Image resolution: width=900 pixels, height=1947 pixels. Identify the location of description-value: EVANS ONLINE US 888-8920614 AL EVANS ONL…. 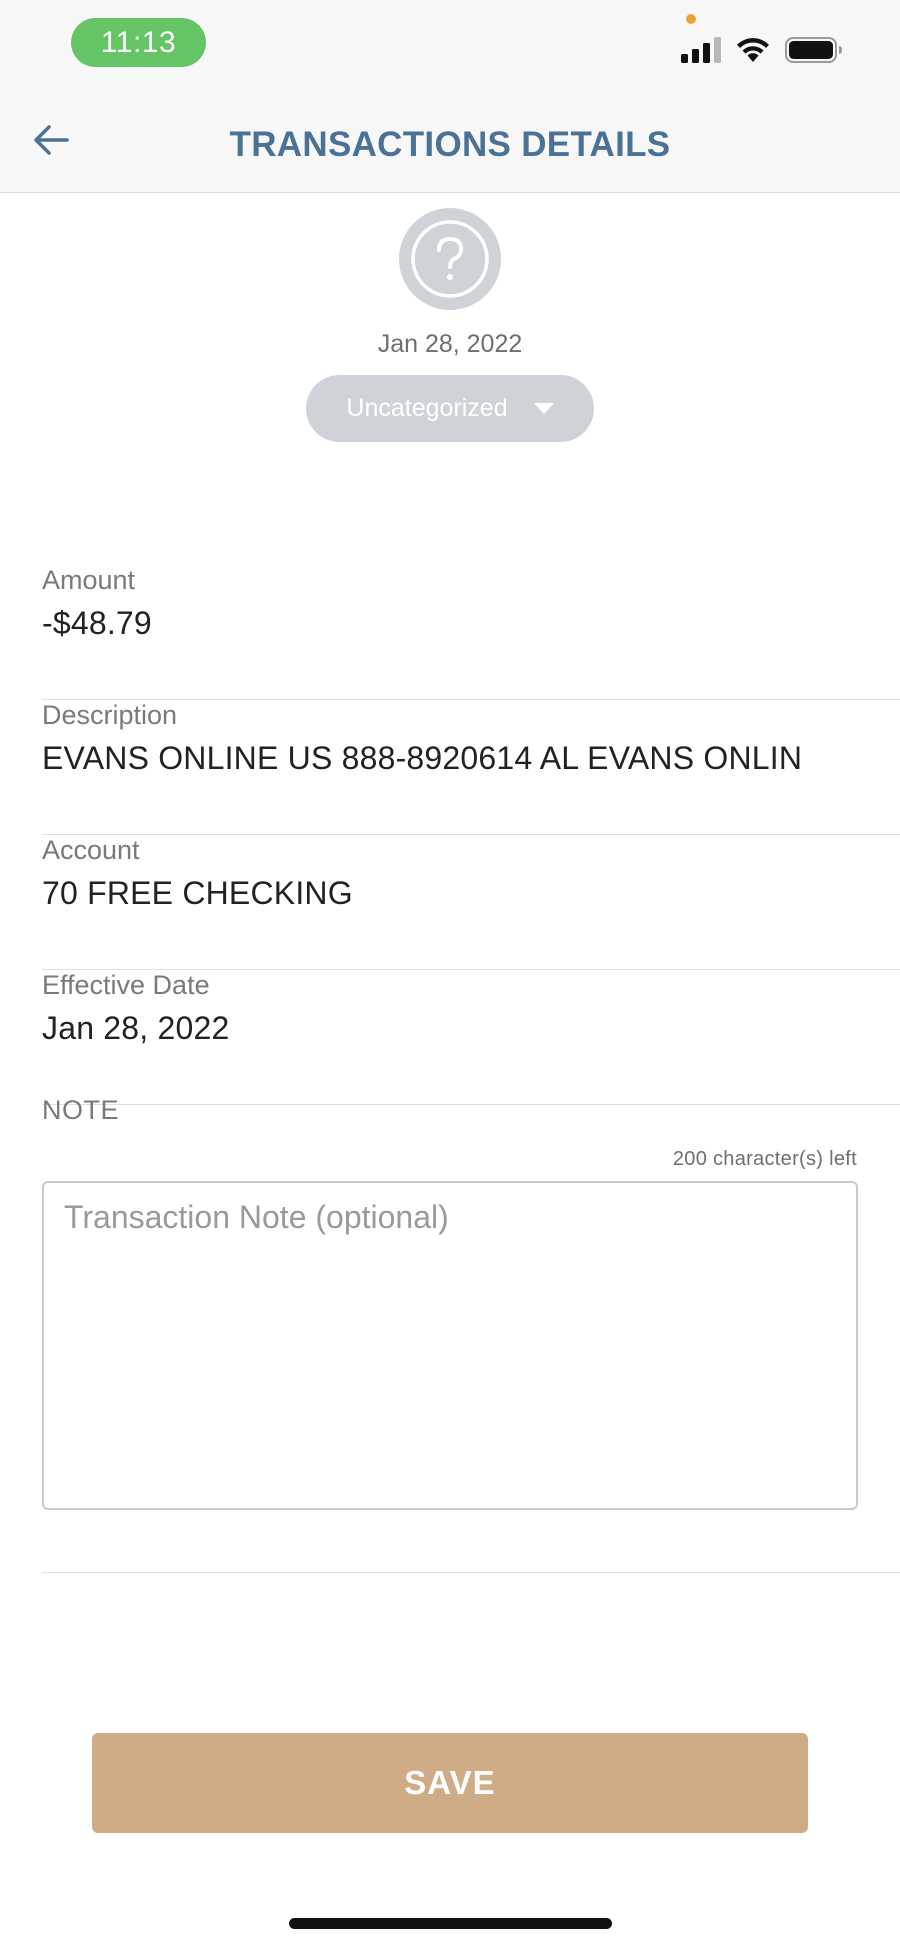
(422, 758).